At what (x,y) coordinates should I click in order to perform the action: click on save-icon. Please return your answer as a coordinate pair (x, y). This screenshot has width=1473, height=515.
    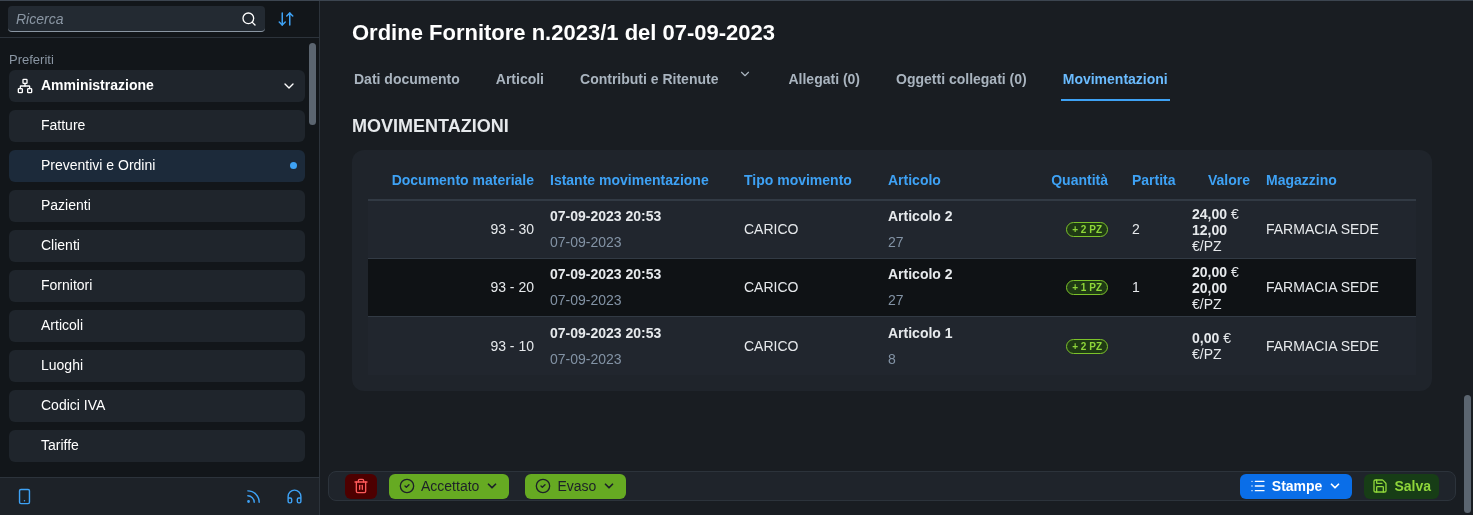
    Looking at the image, I should click on (1380, 486).